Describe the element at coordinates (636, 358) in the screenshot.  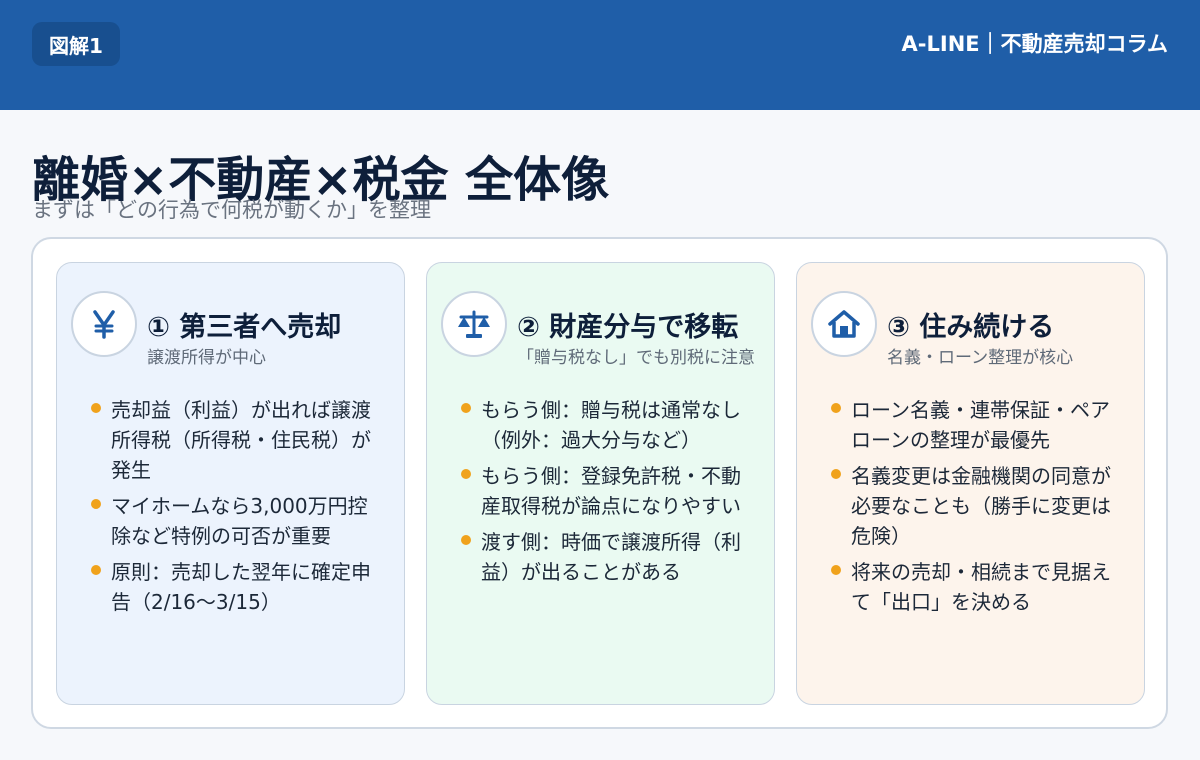
I see `card-subtitle: 「贈与税なし」でも別税に注意` at that location.